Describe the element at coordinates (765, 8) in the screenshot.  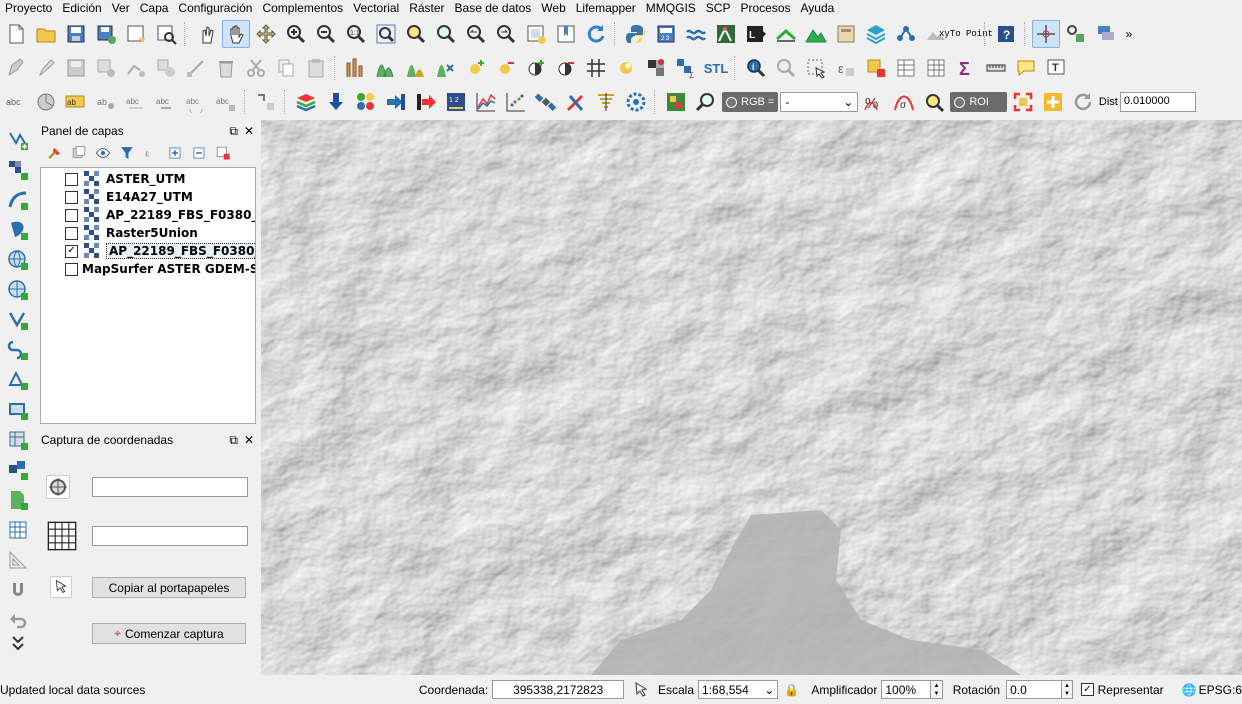
I see `menu-procesos: Procesos` at that location.